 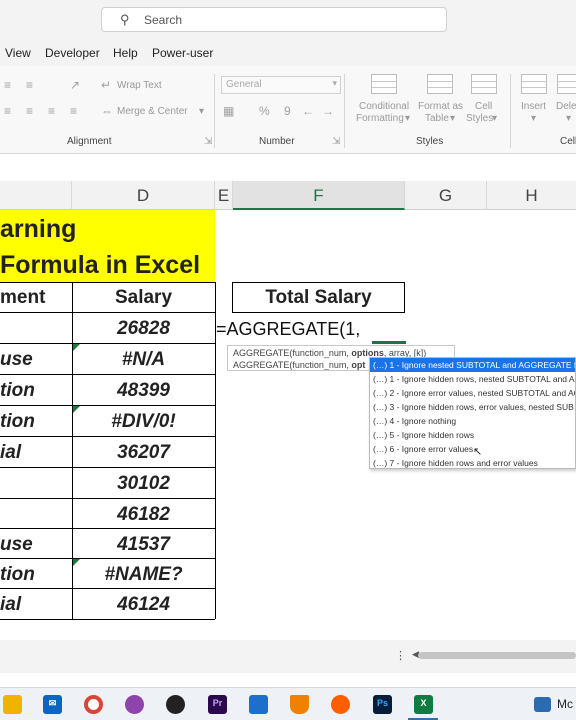 What do you see at coordinates (531, 195) in the screenshot?
I see `column-header-h: H` at bounding box center [531, 195].